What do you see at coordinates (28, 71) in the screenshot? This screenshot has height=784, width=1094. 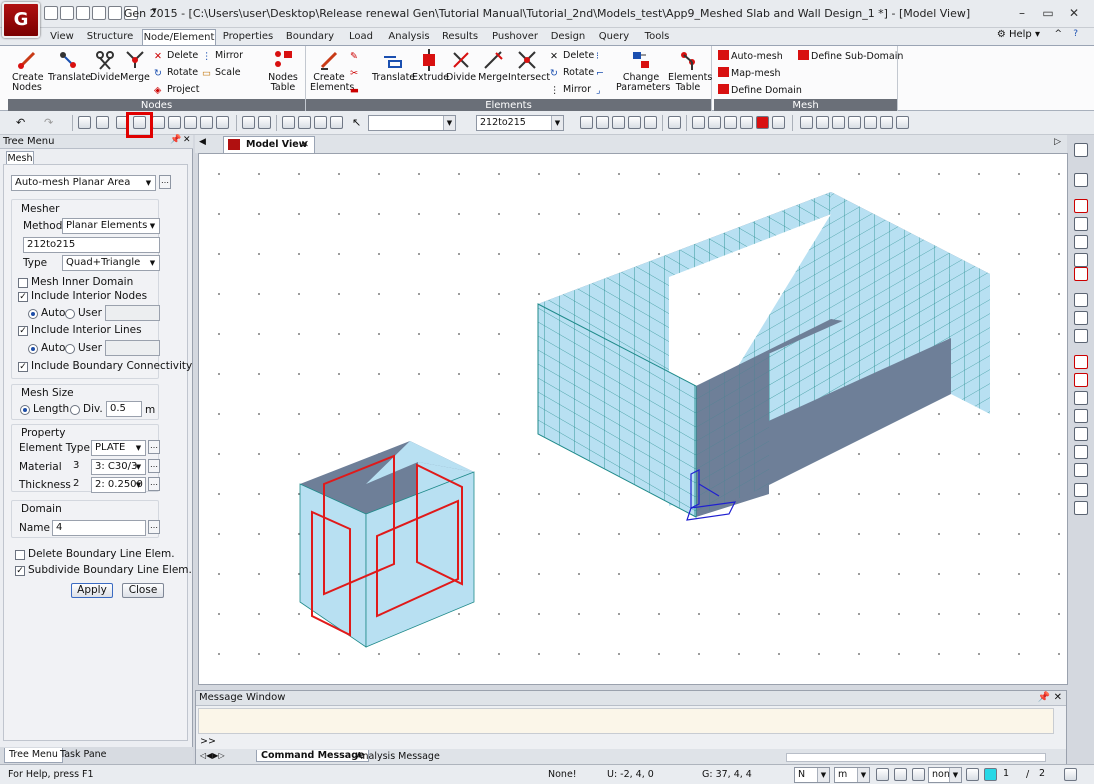 I see `create-nodes-button: Create Nodes` at bounding box center [28, 71].